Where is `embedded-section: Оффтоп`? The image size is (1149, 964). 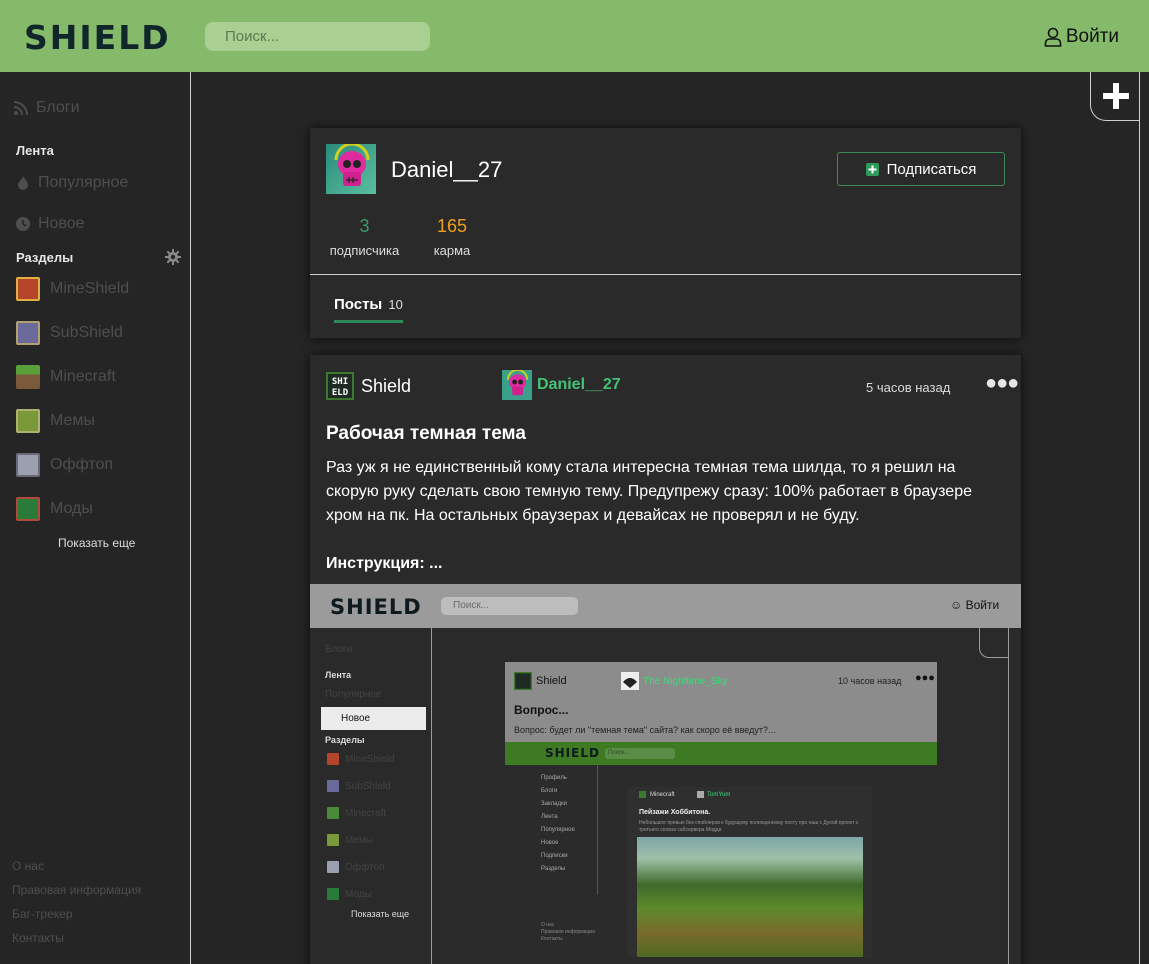
embedded-section: Оффтоп is located at coordinates (355, 867).